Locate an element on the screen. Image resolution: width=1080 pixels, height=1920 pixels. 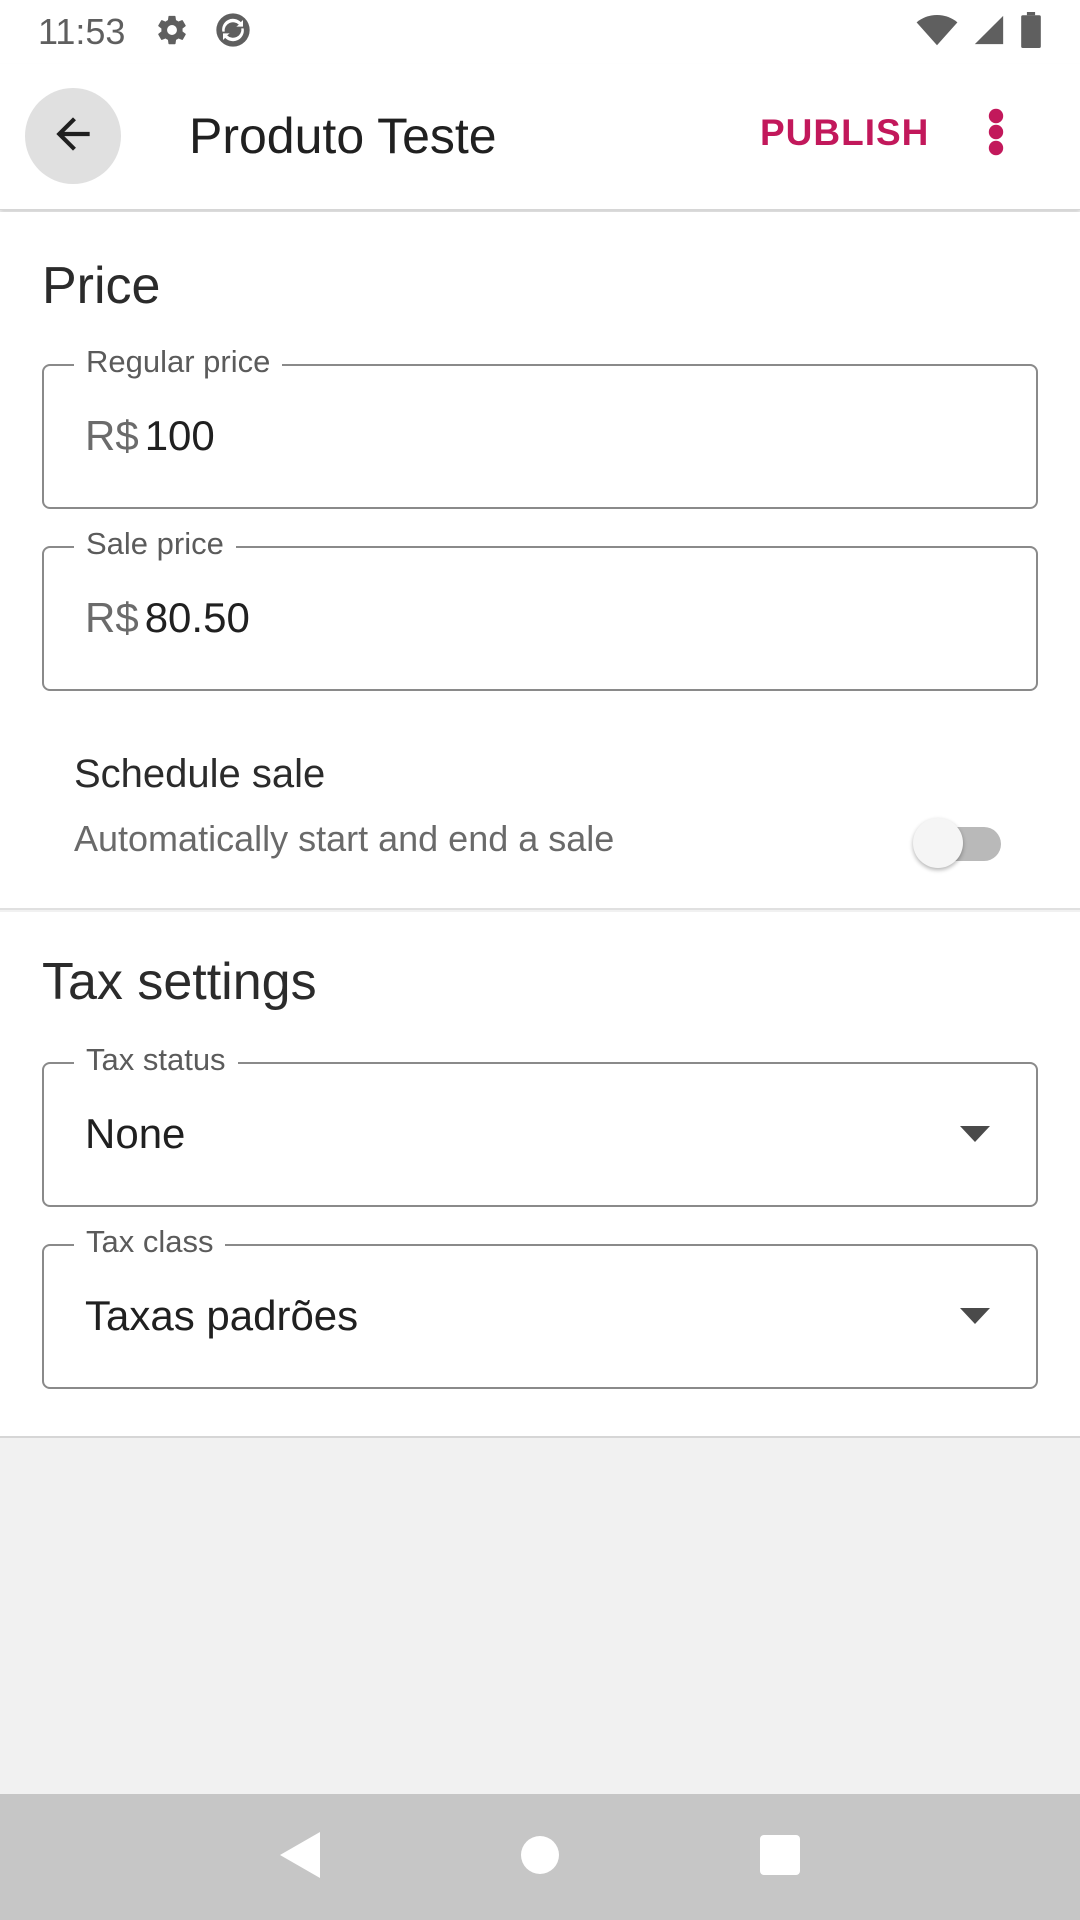
sale-price-input: 80.50 is located at coordinates (197, 618).